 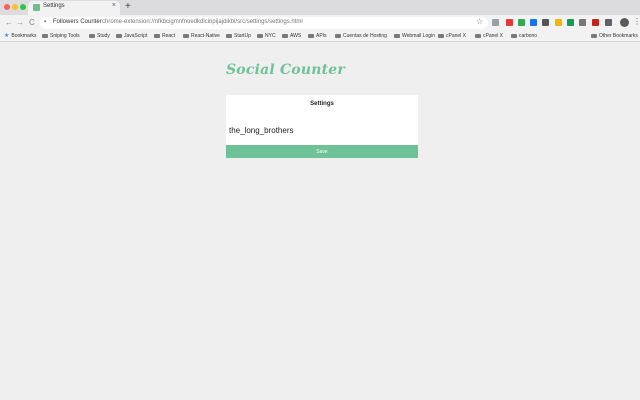 I want to click on username-input, so click(x=322, y=130).